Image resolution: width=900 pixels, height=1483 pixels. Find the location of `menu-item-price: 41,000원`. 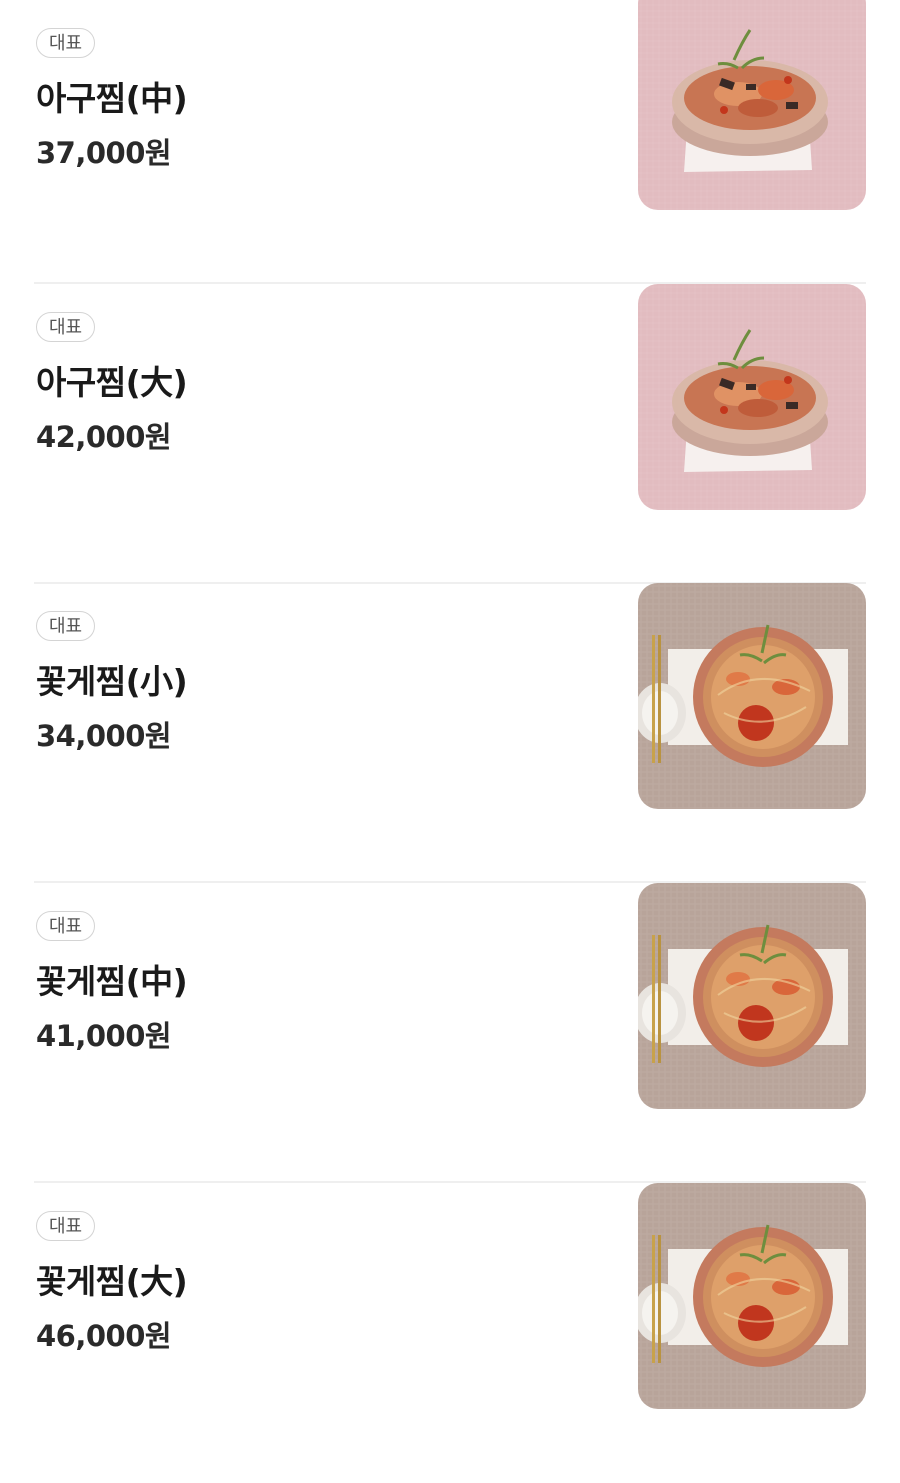

menu-item-price: 41,000원 is located at coordinates (104, 1036).